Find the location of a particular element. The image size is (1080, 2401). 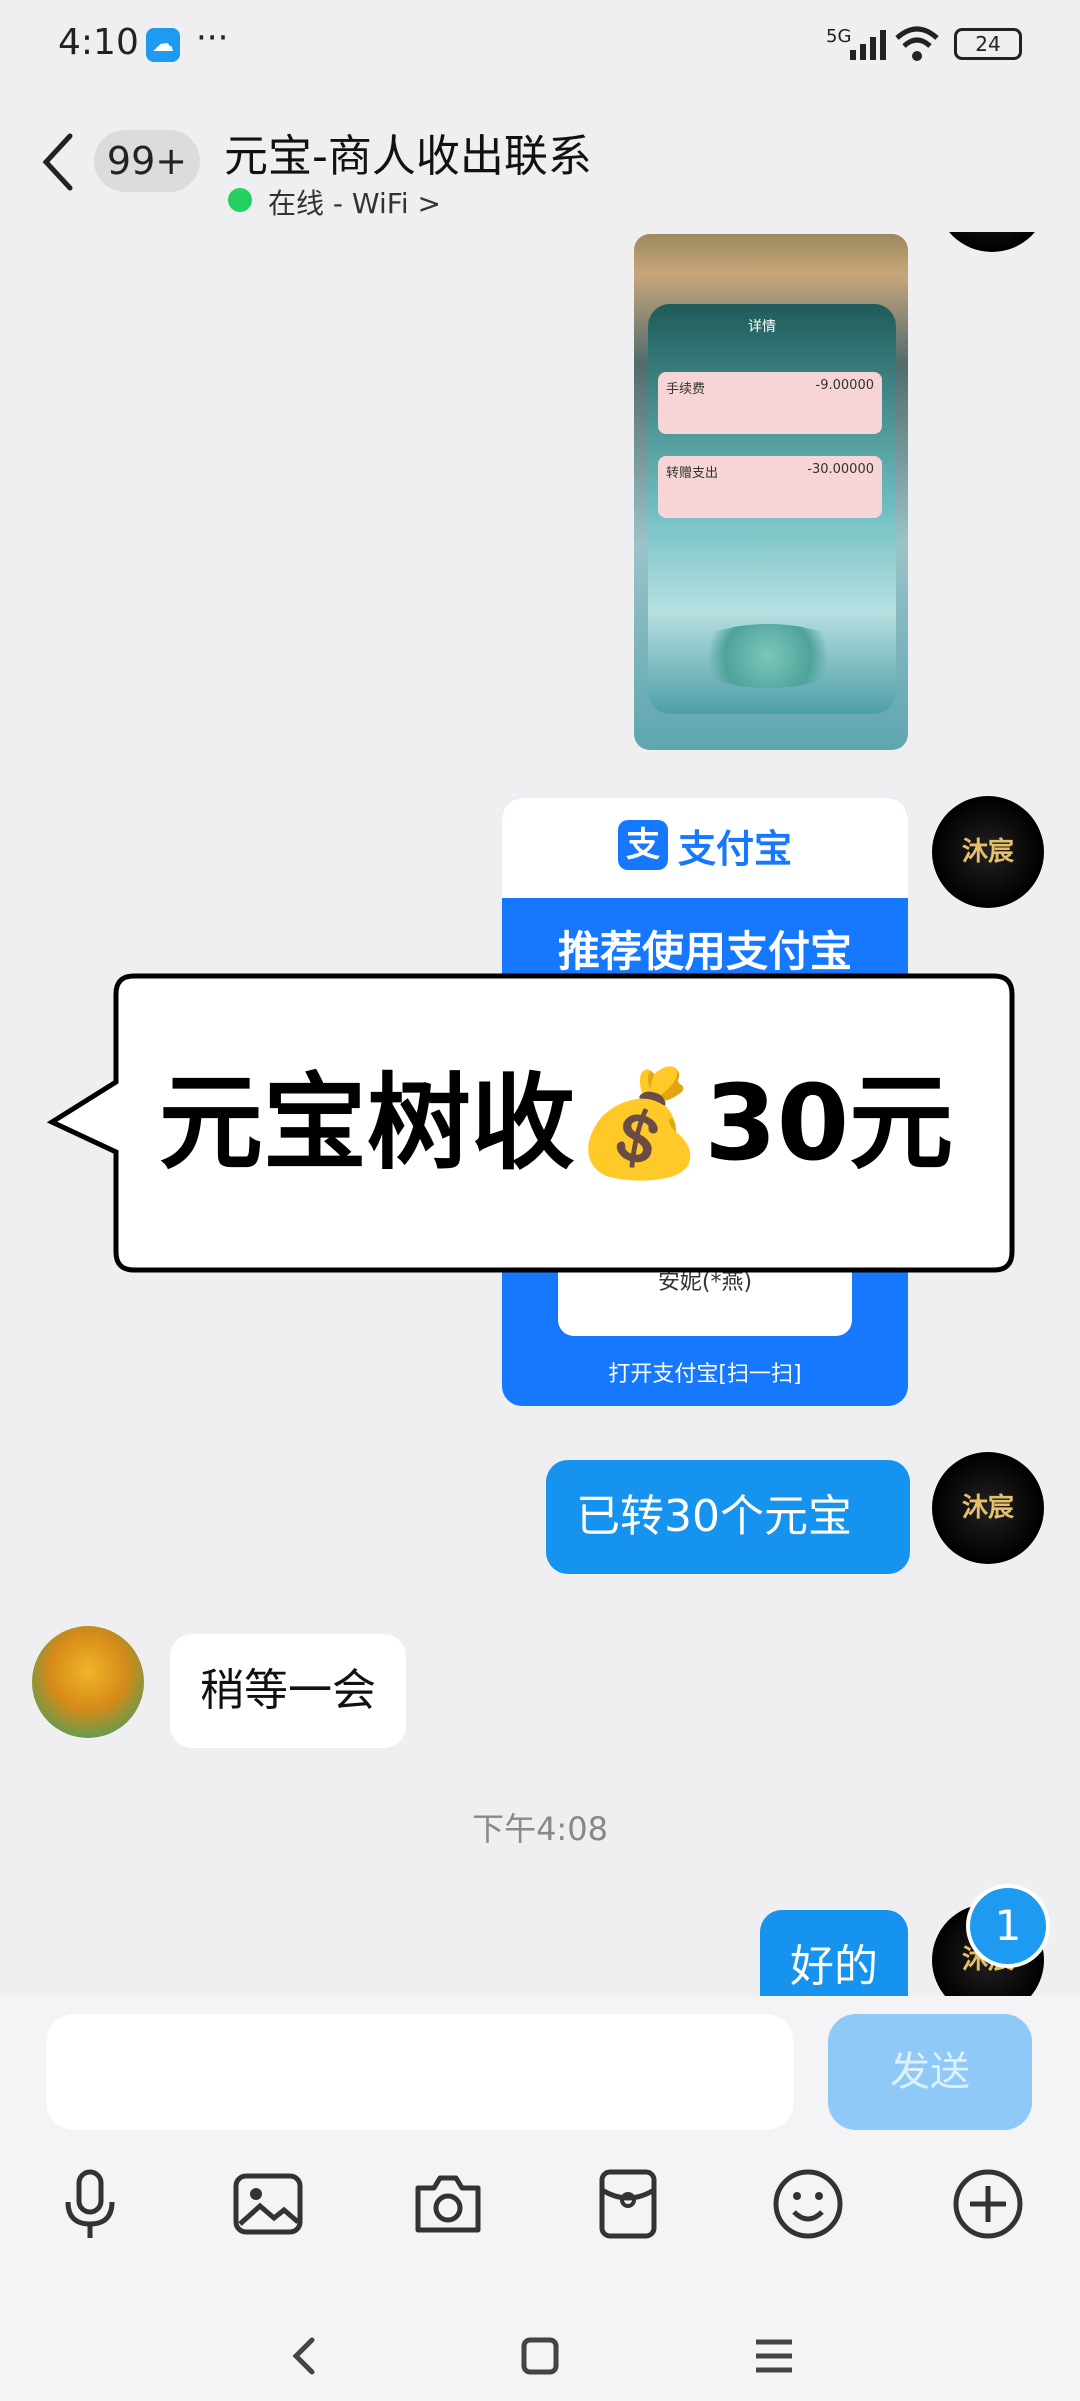

nav-recents-icon is located at coordinates (774, 2356).